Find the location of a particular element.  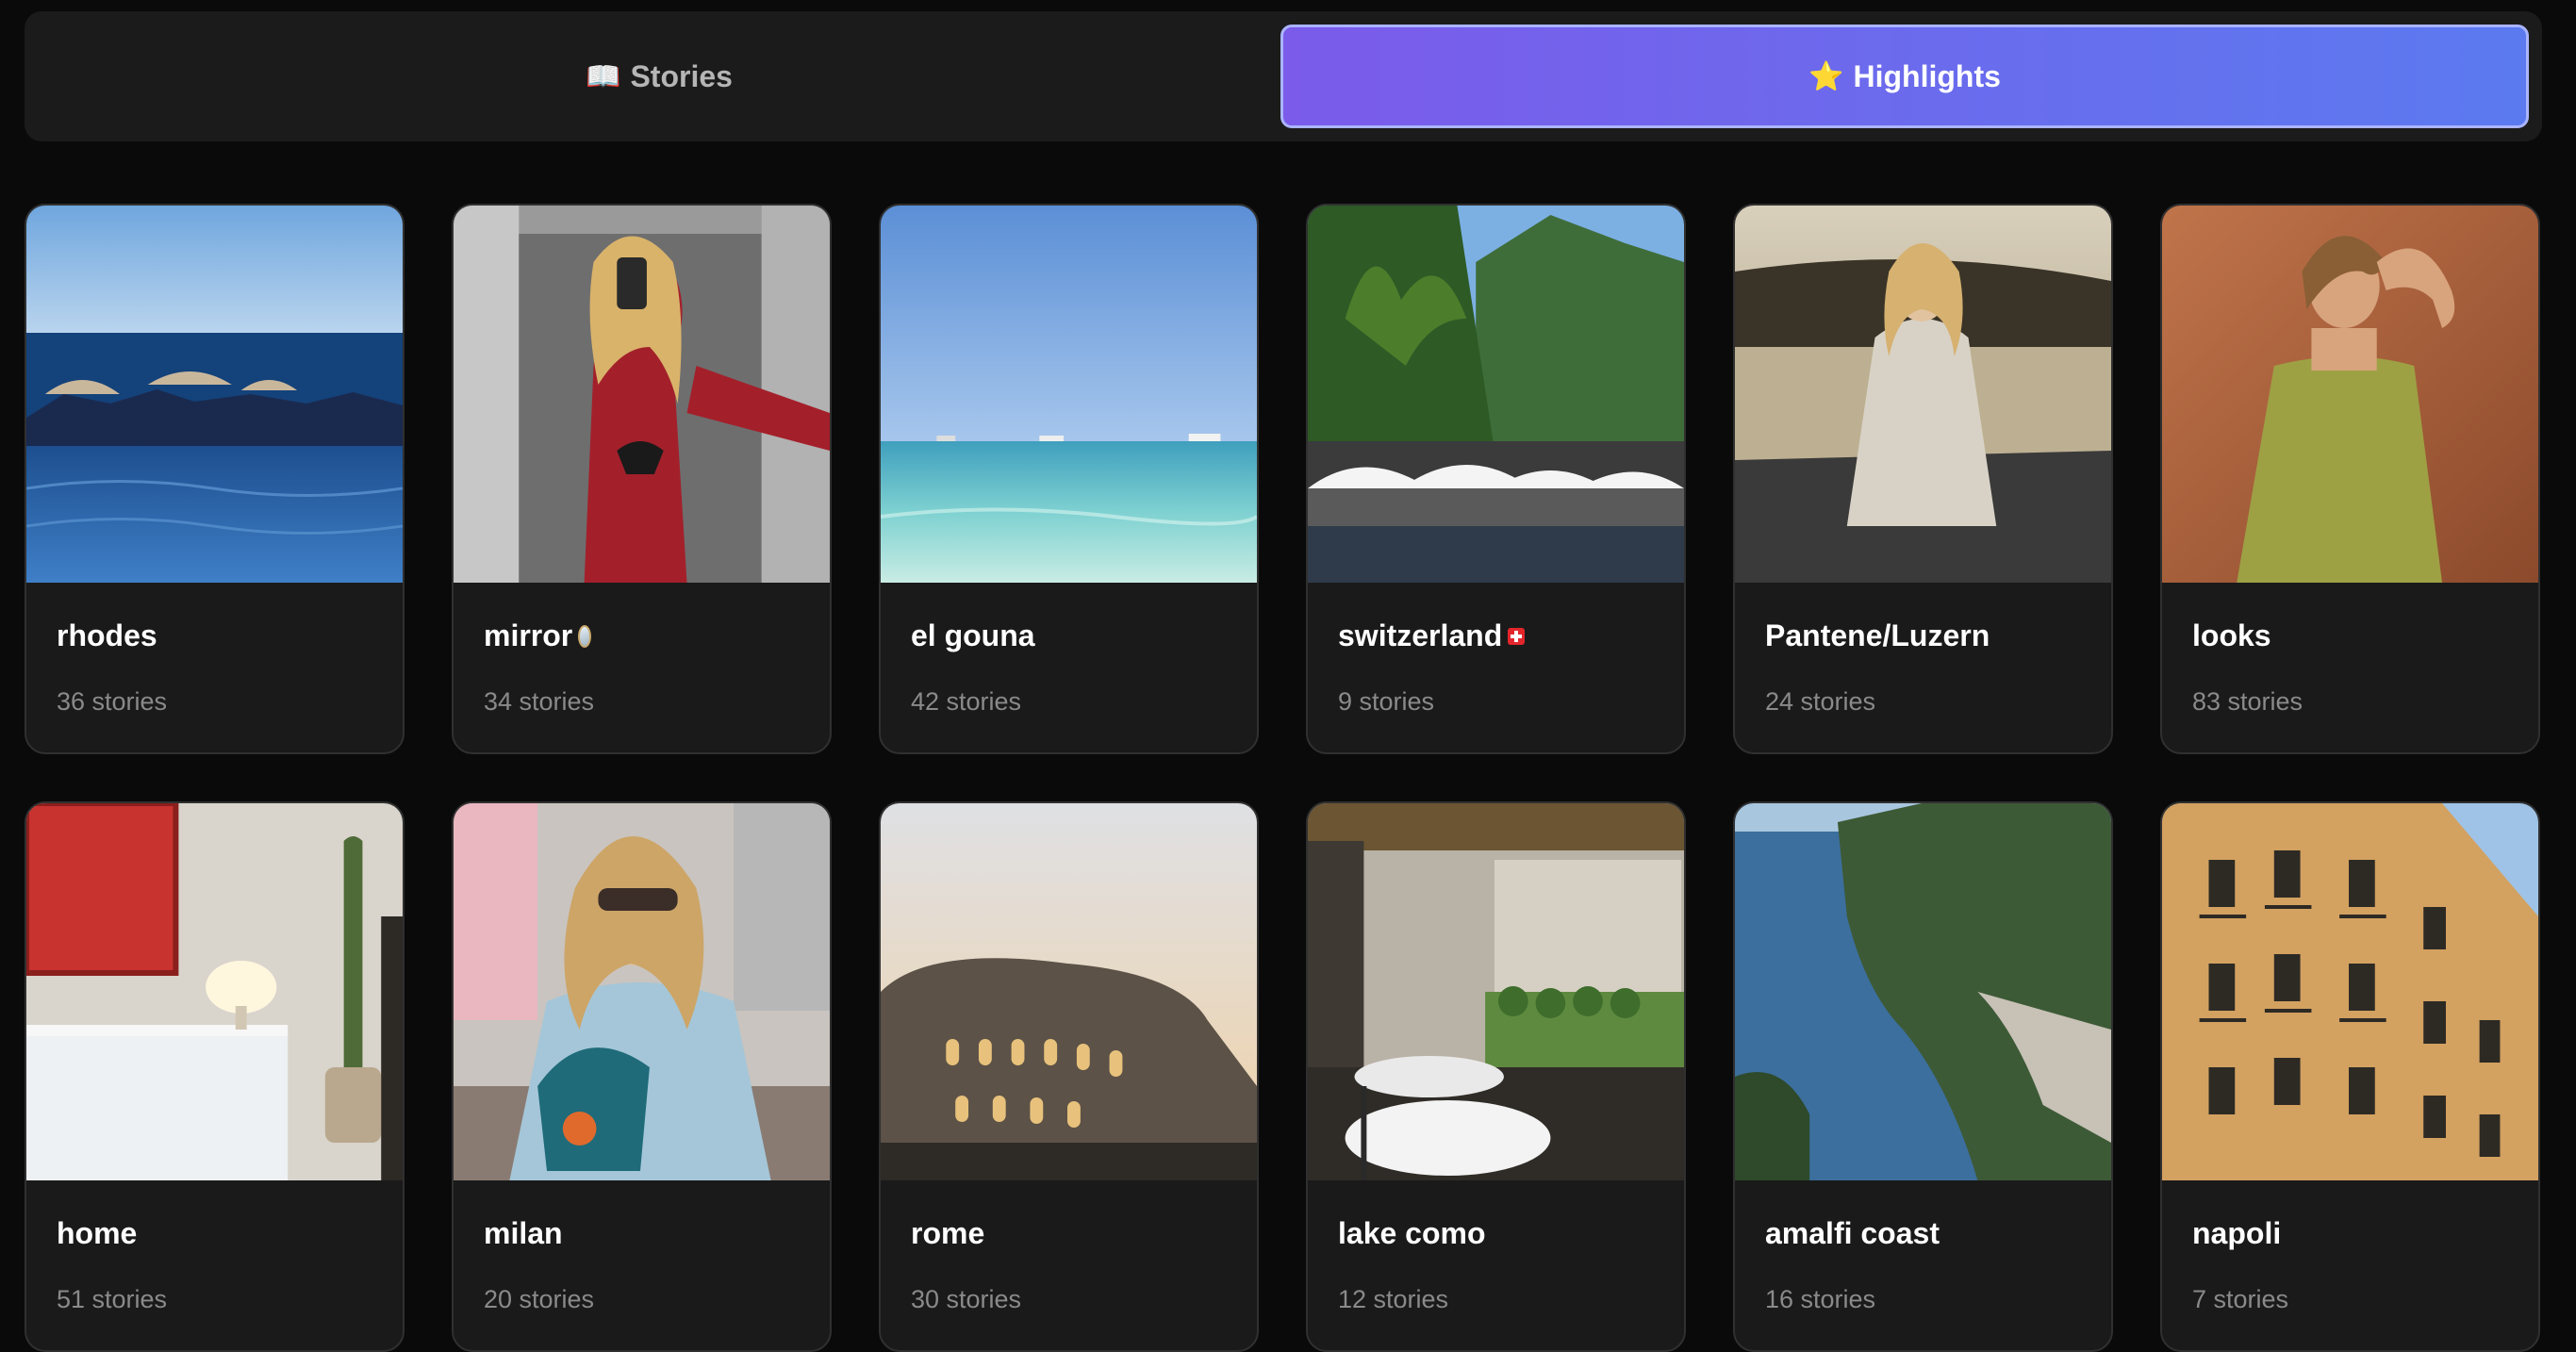

highlight-story-count: 20 stories is located at coordinates (539, 1299).